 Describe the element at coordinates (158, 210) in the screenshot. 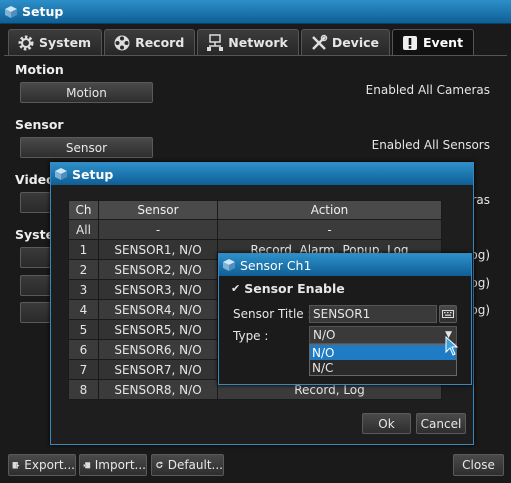

I see `col-header-sensor: Sensor` at that location.